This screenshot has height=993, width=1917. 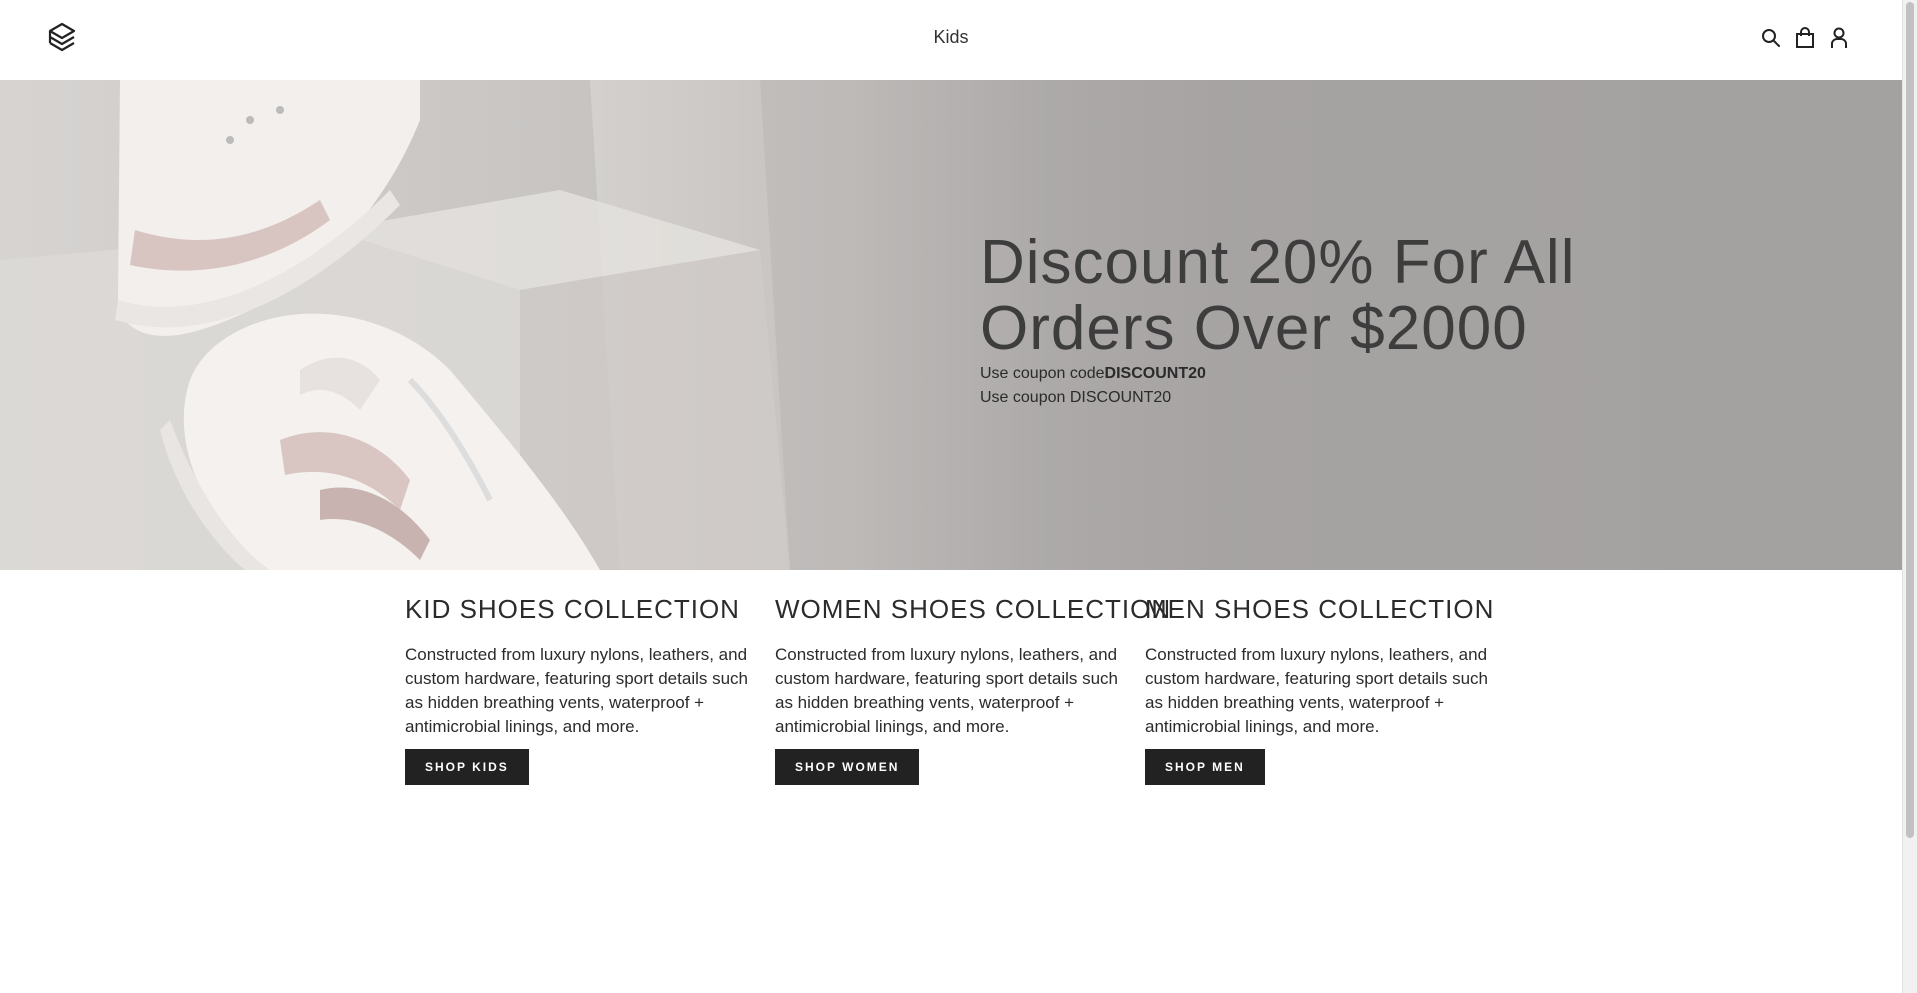 I want to click on vertical-scrollbar, so click(x=1909, y=496).